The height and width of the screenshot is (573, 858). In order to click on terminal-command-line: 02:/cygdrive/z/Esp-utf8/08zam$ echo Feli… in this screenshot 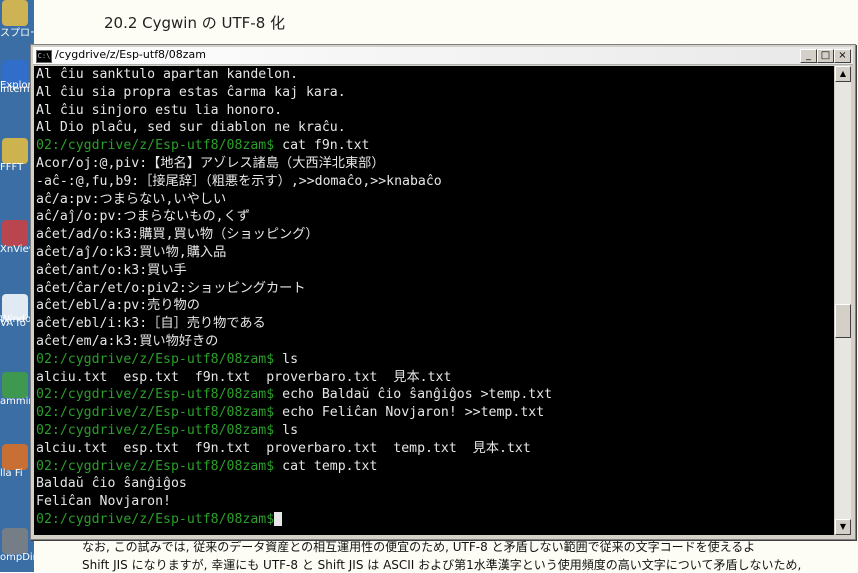, I will do `click(434, 413)`.